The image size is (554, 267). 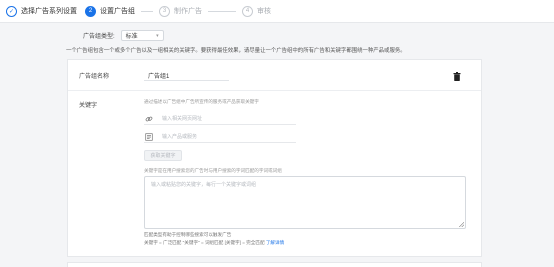 I want to click on ad-group-type-select: 标准 ▾, so click(x=142, y=35).